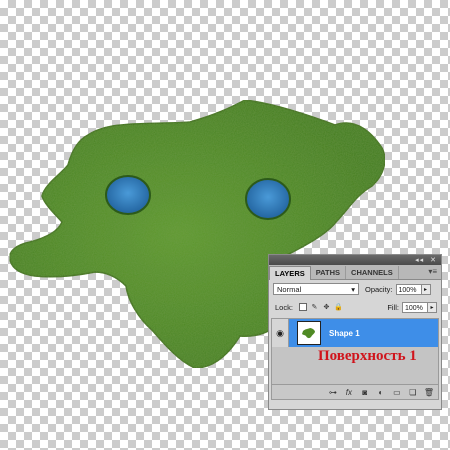  Describe the element at coordinates (316, 289) in the screenshot. I see `blend-mode-select: Normal ▾` at that location.